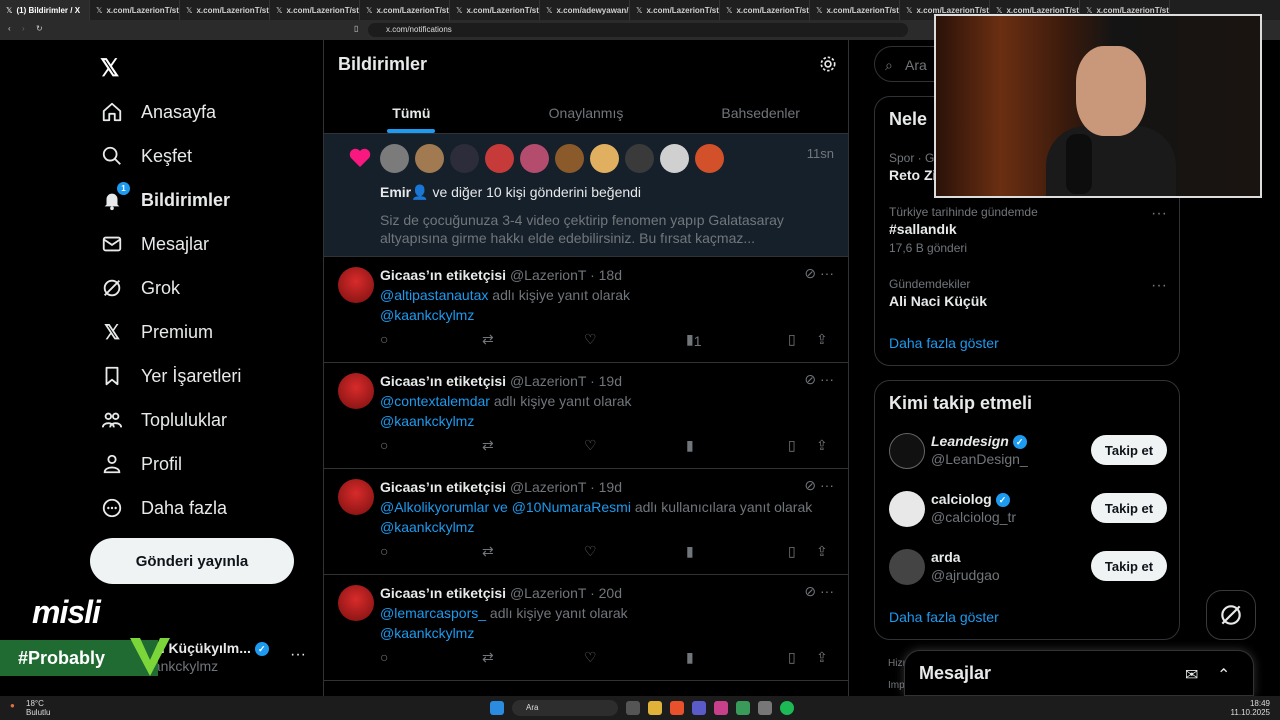 The width and height of the screenshot is (1280, 720). Describe the element at coordinates (1079, 673) in the screenshot. I see `messages-drawer: Mesajlar ✉ ⌃` at that location.